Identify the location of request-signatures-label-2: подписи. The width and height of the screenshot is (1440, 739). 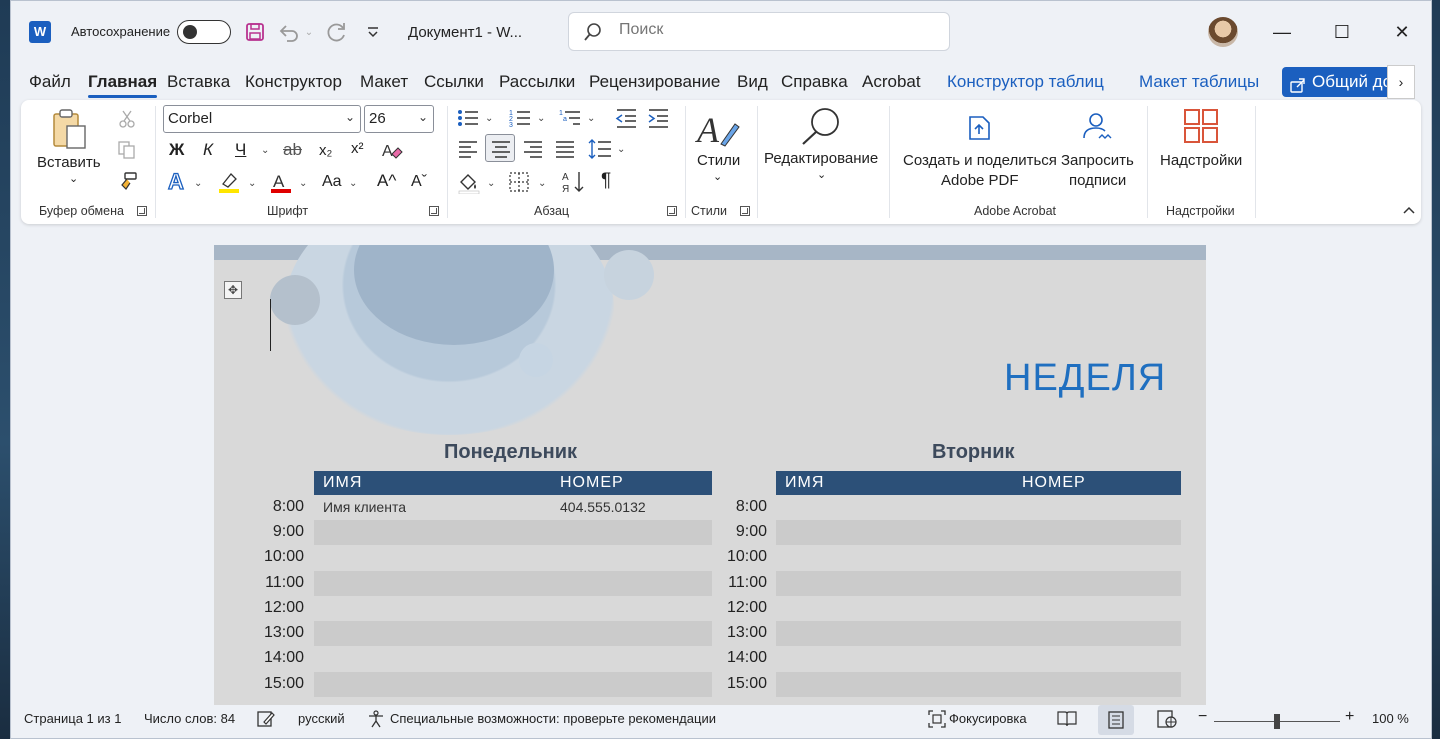
(1097, 180).